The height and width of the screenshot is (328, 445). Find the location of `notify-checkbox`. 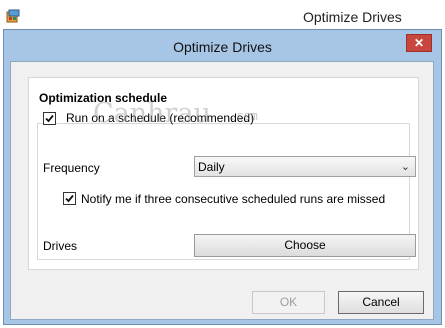

notify-checkbox is located at coordinates (69, 198).